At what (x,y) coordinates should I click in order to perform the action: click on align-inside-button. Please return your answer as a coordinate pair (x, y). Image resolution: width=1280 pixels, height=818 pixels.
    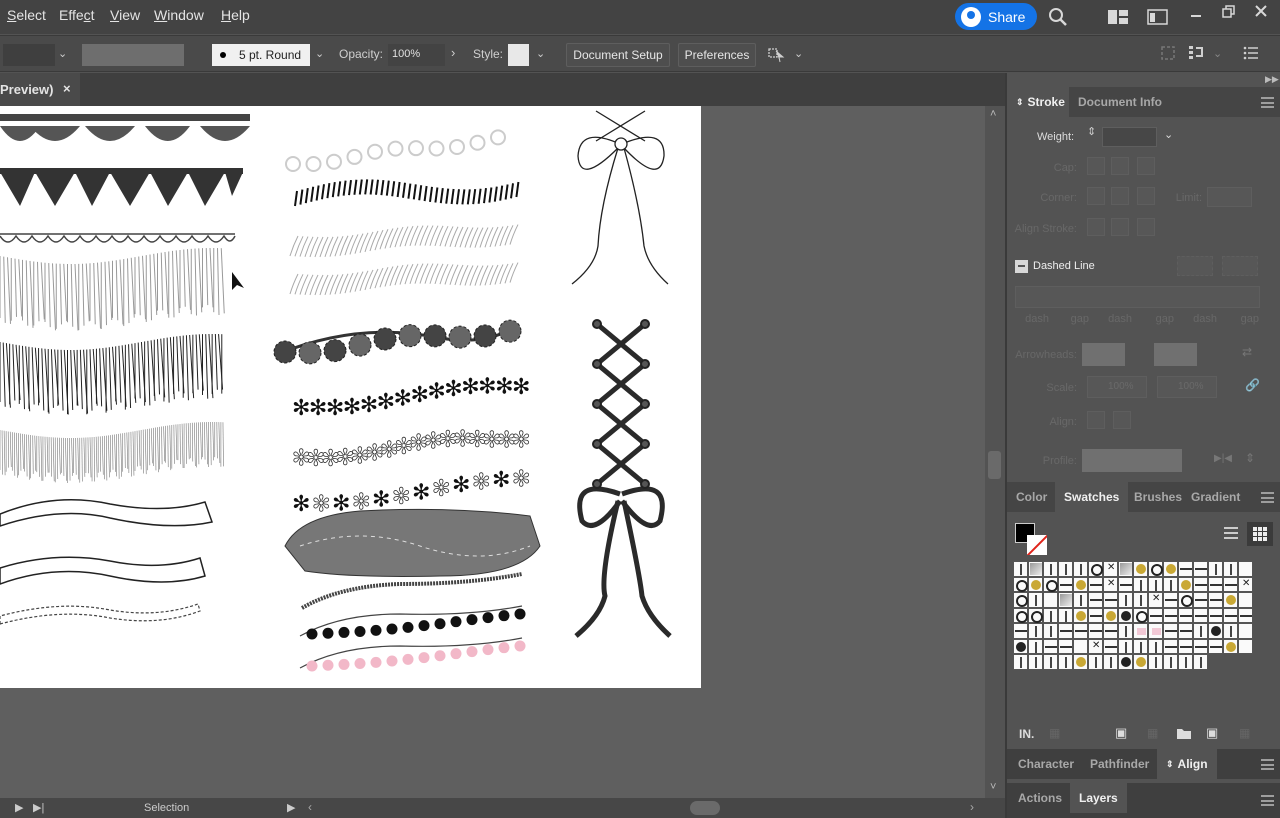
    Looking at the image, I should click on (1120, 227).